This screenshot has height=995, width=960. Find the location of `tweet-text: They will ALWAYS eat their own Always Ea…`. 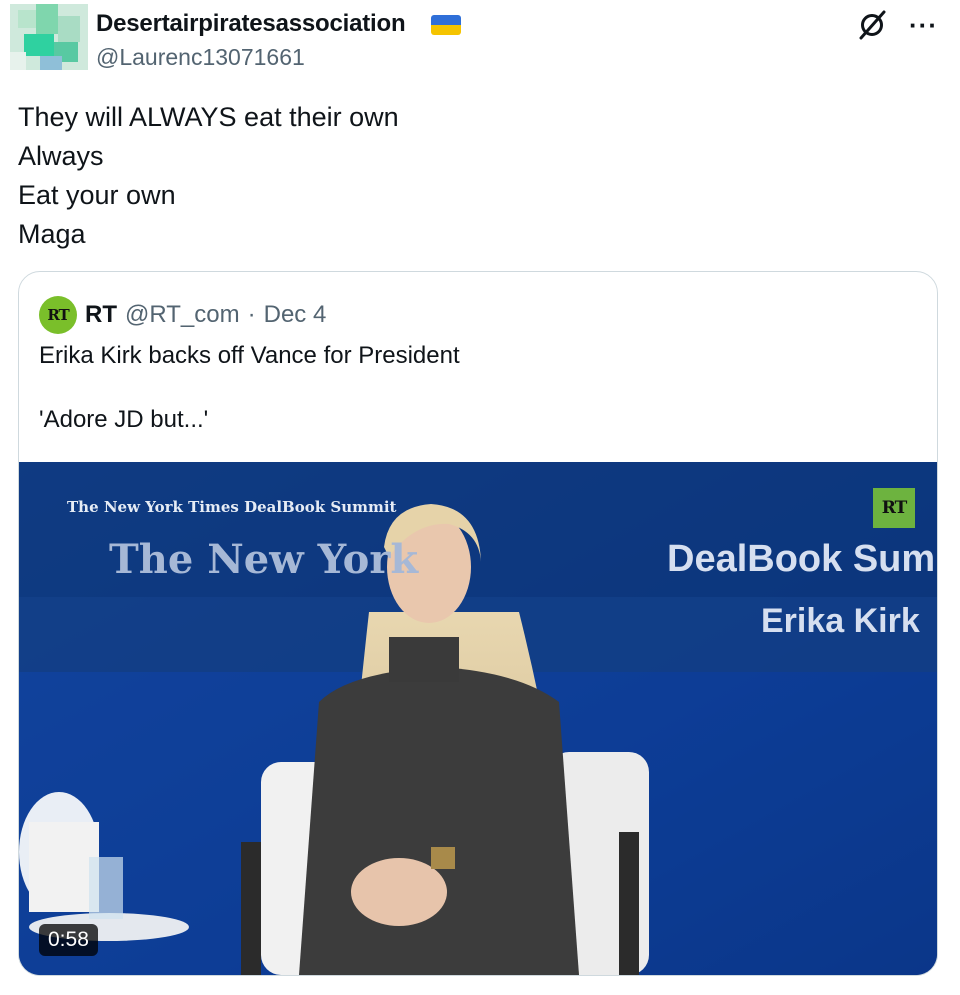

tweet-text: They will ALWAYS eat their own Always Ea… is located at coordinates (208, 176).